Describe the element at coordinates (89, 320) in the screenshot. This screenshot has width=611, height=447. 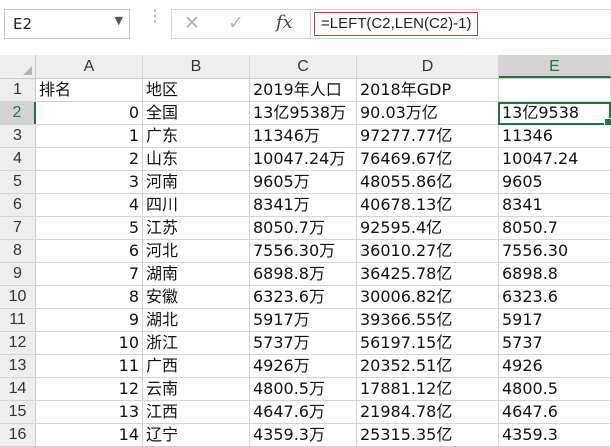
I see `cell-a11: 9` at that location.